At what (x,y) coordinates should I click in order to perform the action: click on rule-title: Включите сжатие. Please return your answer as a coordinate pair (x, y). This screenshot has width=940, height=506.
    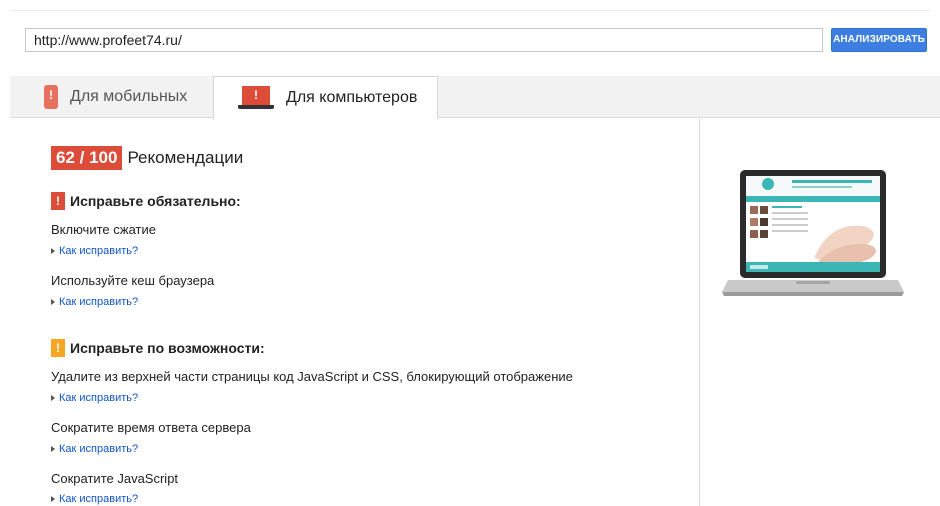
    Looking at the image, I should click on (103, 229).